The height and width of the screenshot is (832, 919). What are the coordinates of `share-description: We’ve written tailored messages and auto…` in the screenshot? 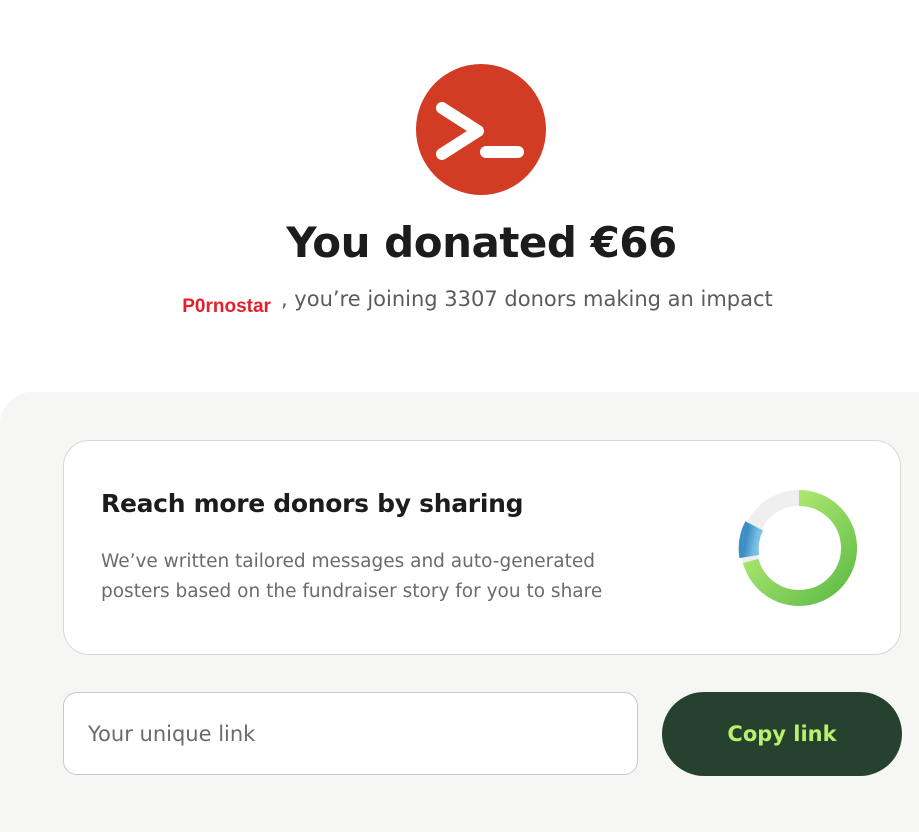 It's located at (352, 576).